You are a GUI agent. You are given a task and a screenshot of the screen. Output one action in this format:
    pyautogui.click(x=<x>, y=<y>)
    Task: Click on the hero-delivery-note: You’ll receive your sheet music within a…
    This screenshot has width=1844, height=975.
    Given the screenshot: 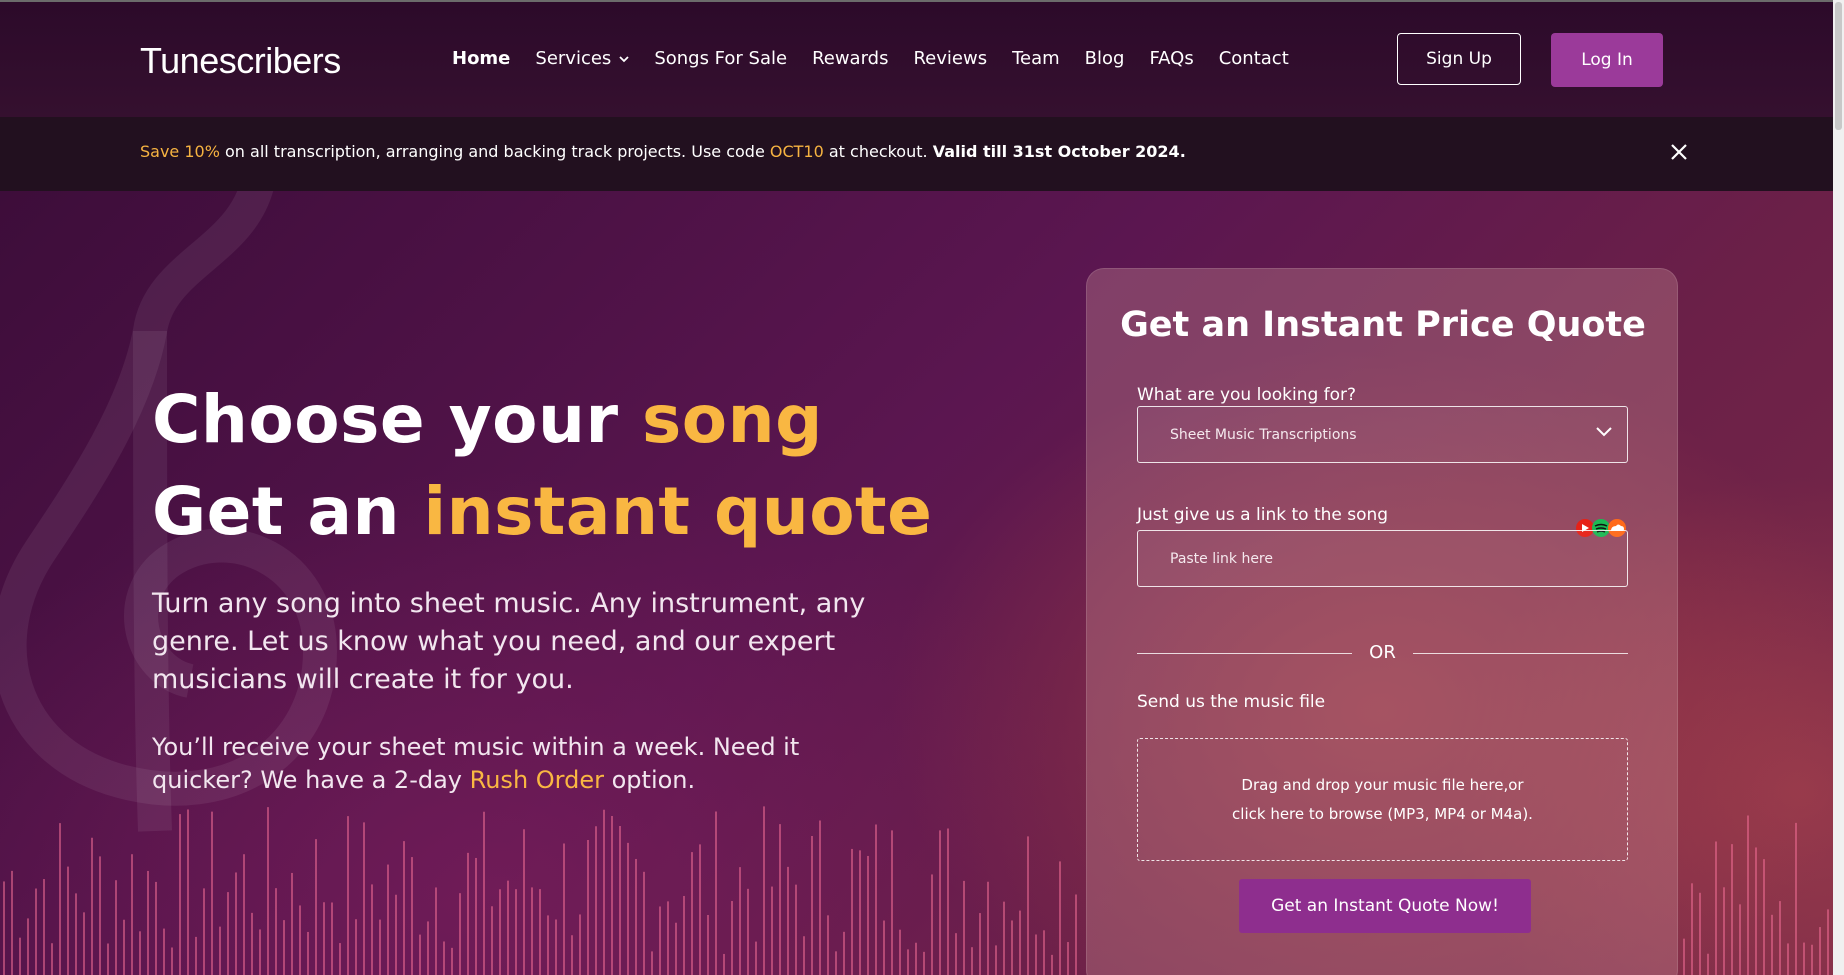 What is the action you would take?
    pyautogui.click(x=522, y=764)
    